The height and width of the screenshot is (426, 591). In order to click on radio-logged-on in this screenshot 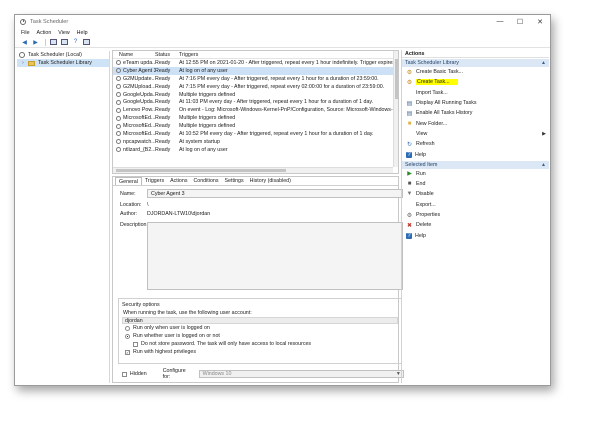, I will do `click(127, 328)`.